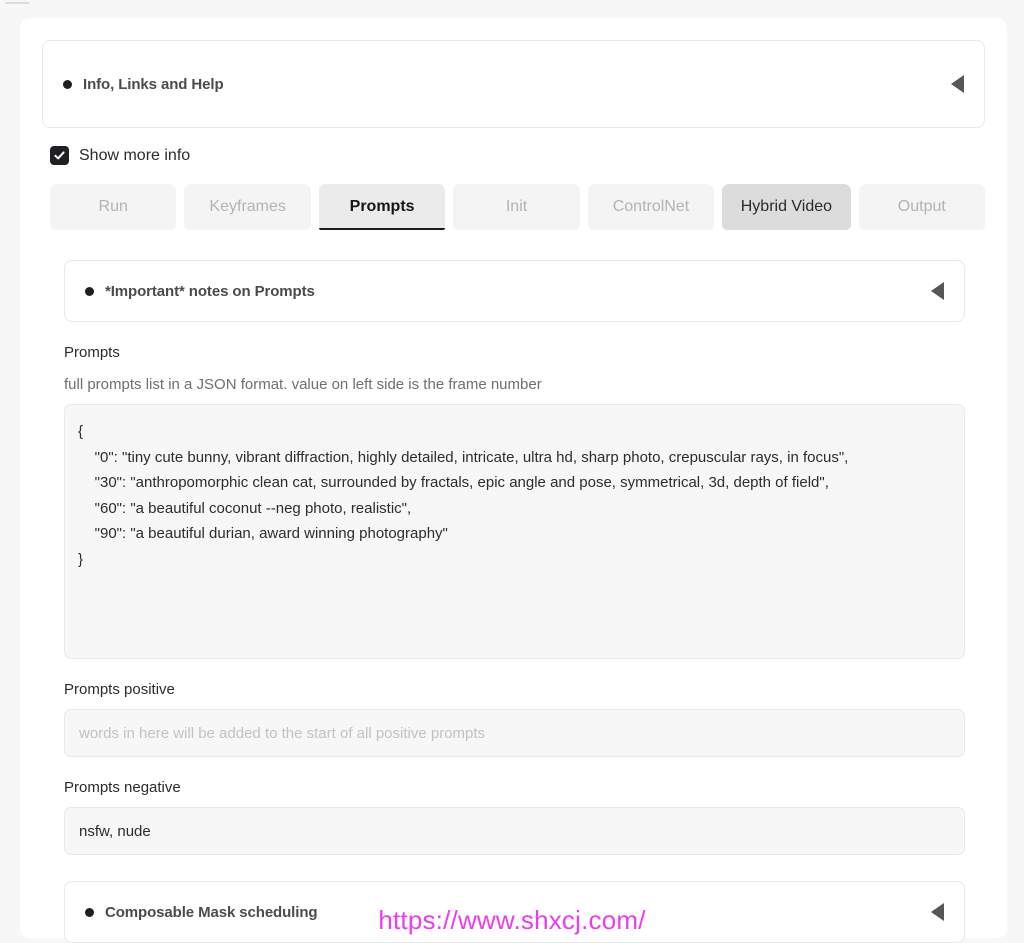 The height and width of the screenshot is (943, 1024). I want to click on tab-keyframes: Keyframes, so click(247, 207).